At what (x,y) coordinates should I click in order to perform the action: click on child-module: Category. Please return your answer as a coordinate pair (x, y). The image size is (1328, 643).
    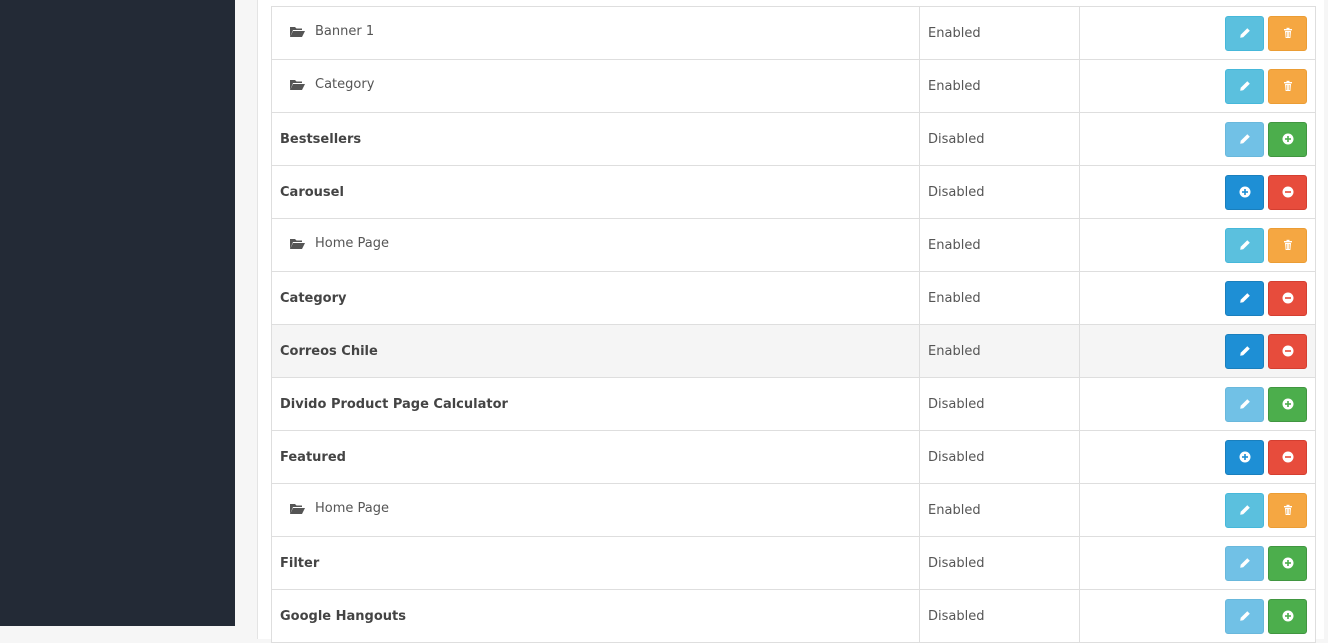
    Looking at the image, I should click on (327, 84).